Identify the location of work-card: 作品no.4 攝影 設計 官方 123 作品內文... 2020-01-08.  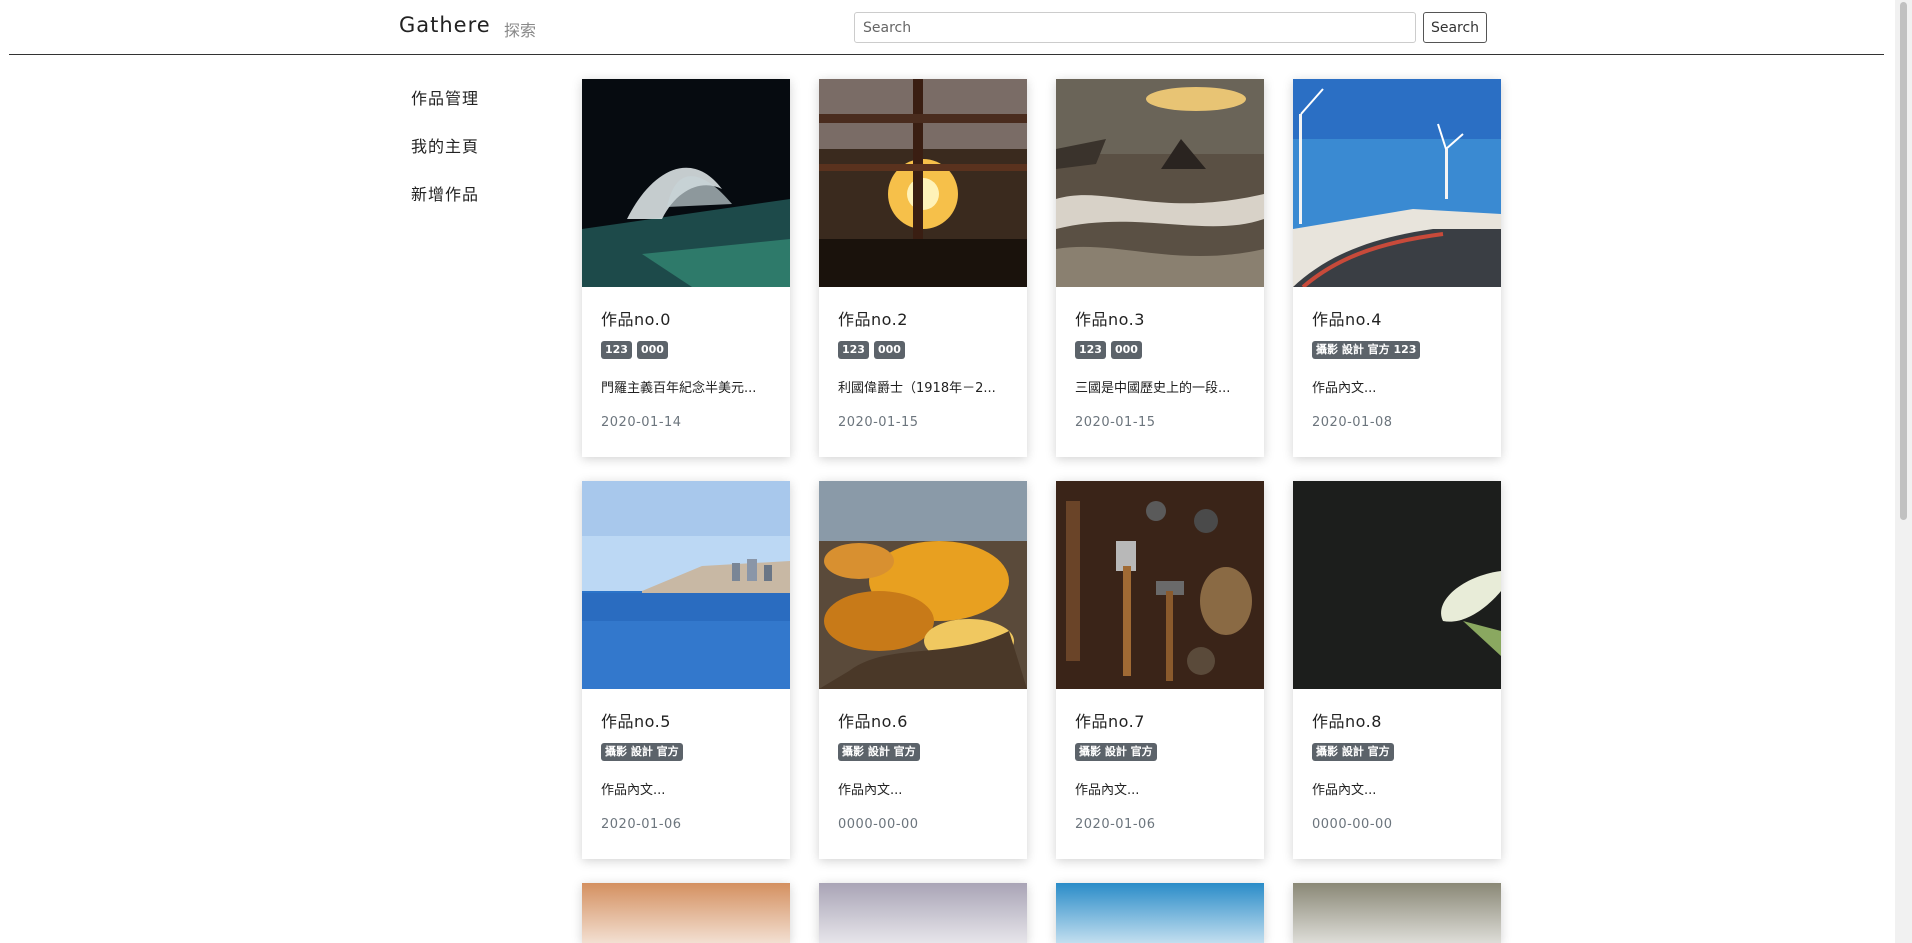
(1397, 268).